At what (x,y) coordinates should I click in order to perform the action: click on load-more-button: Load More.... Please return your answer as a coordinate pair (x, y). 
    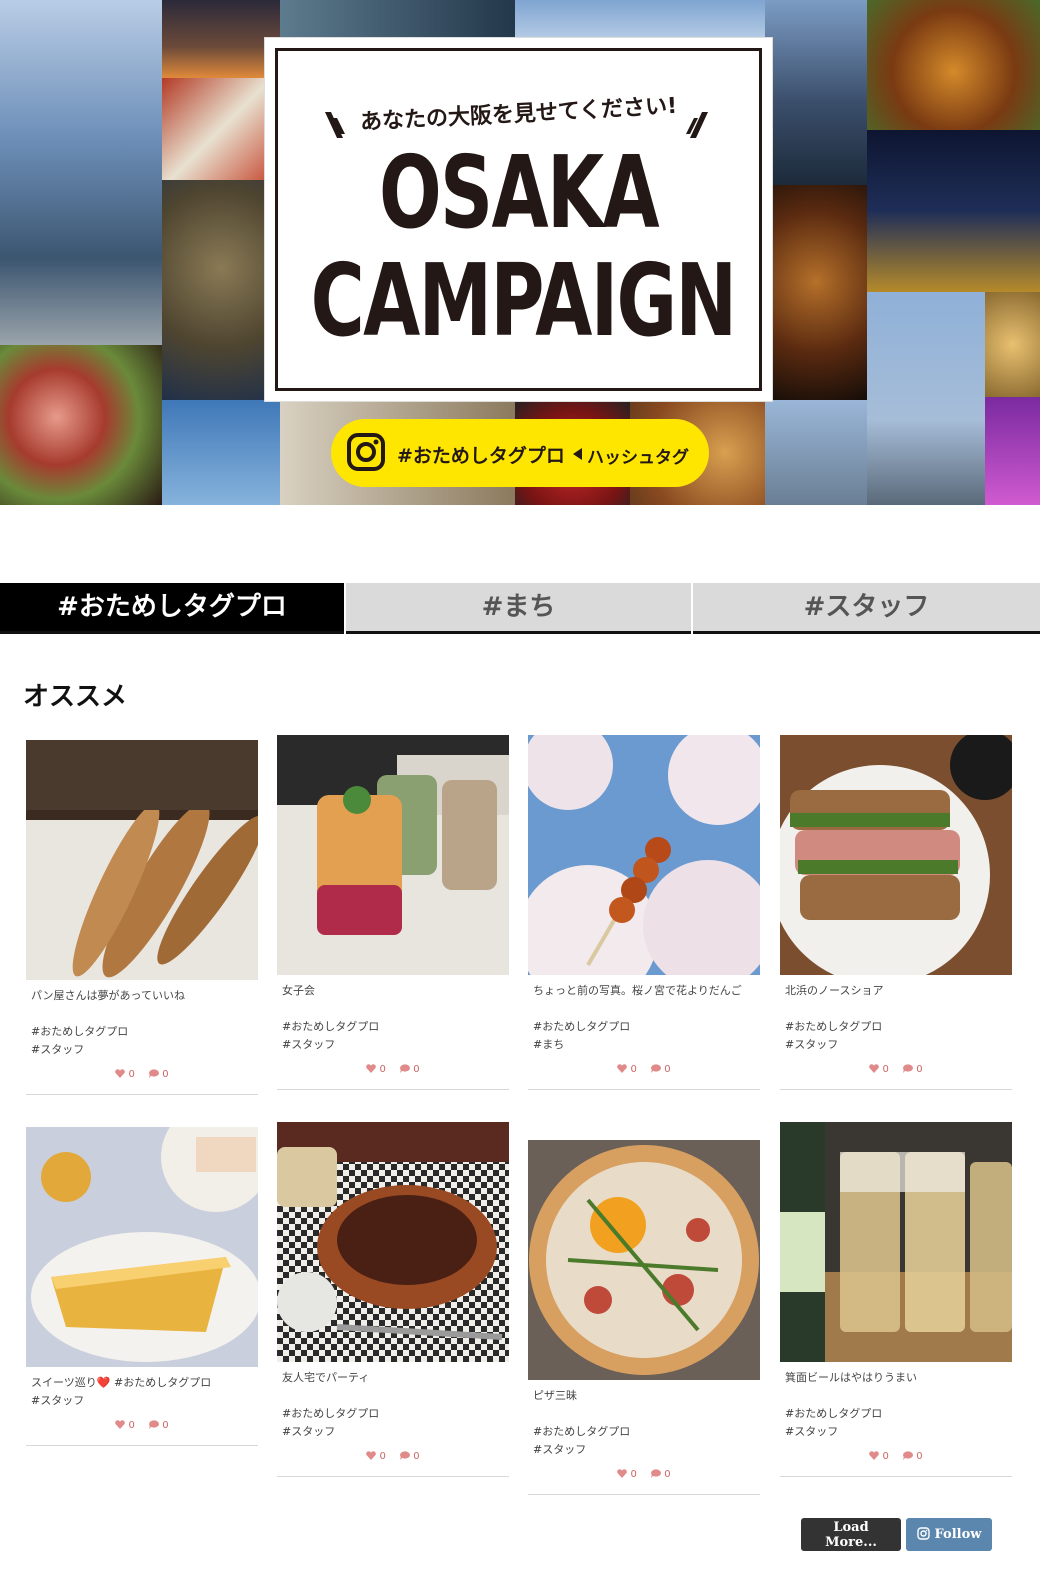
    Looking at the image, I should click on (851, 1534).